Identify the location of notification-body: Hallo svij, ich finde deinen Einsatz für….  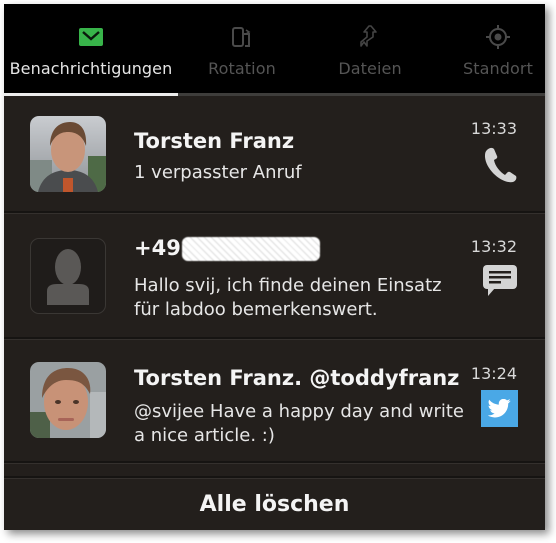
(288, 297).